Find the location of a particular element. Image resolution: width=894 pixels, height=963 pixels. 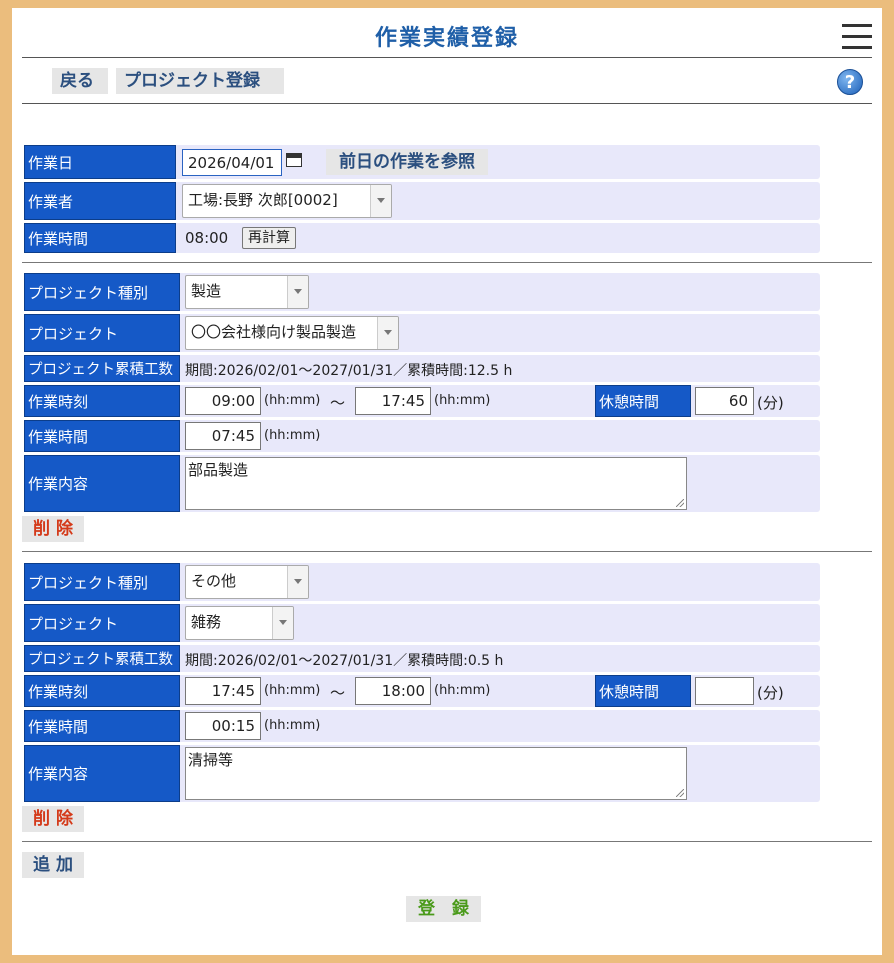

work-content-row: 作業内容 部品製造 is located at coordinates (422, 483).